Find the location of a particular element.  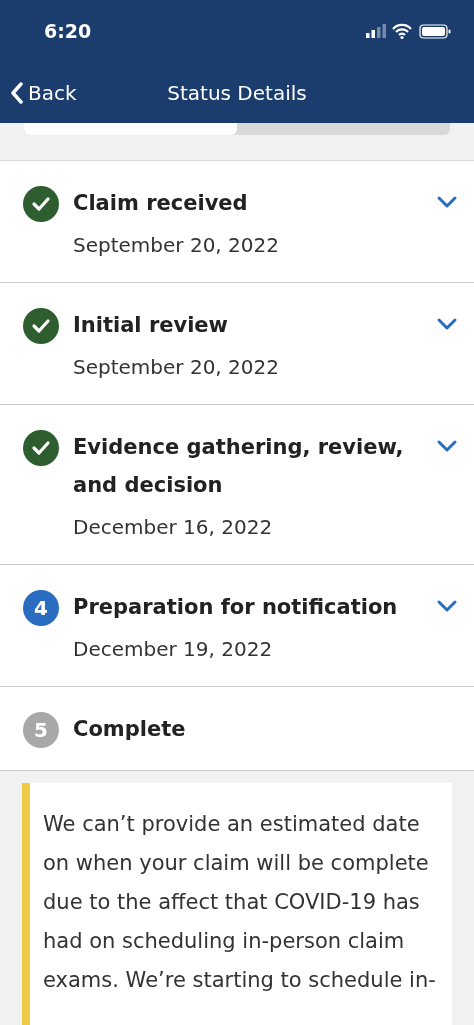

status-step-row: 5 Complete is located at coordinates (237, 729).